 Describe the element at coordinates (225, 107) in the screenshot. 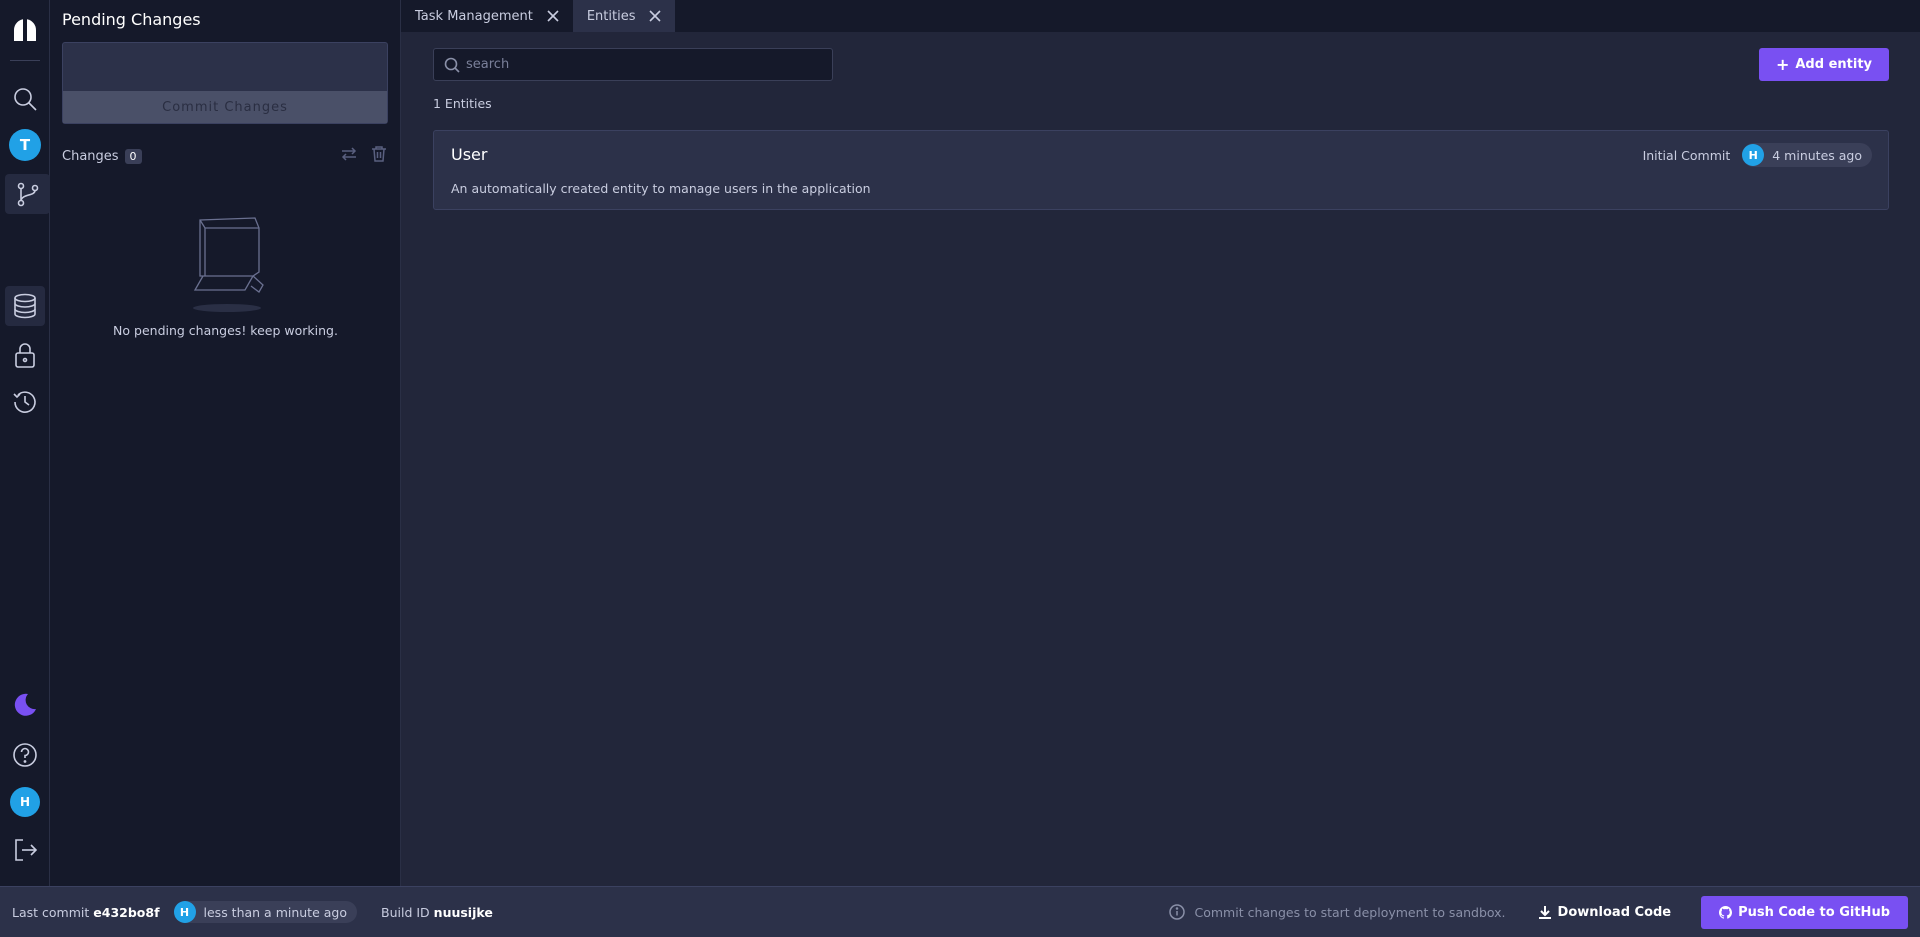

I see `commit-changes-button: Commit Changes` at that location.